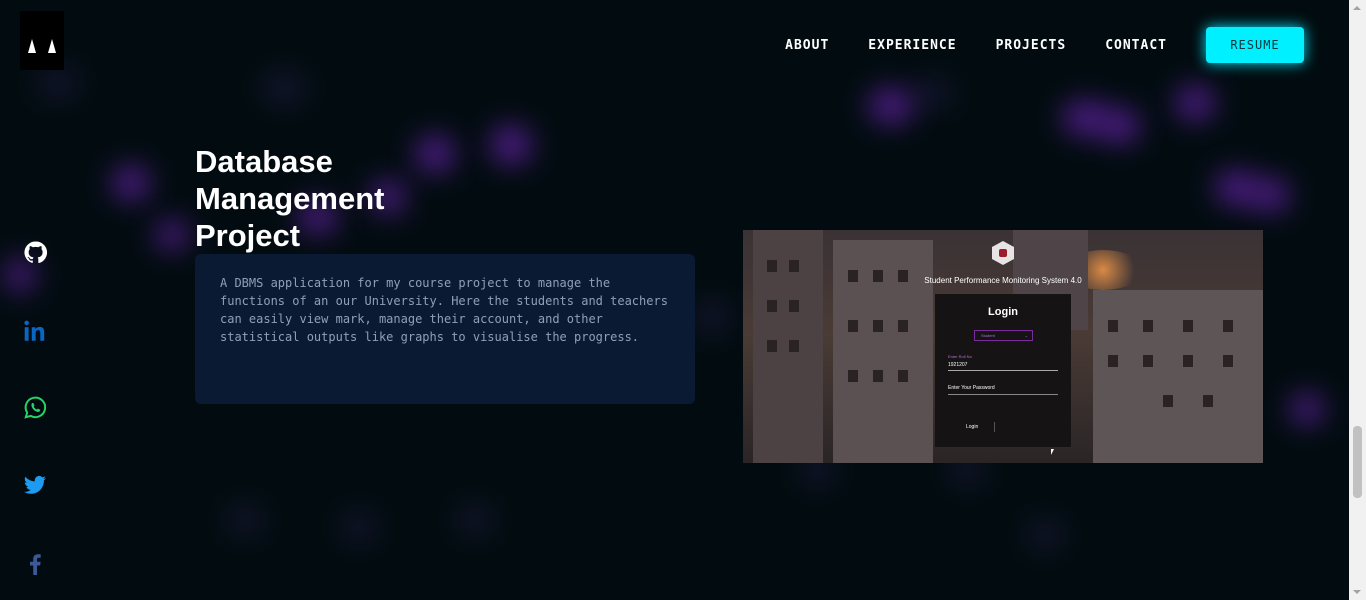 Image resolution: width=1366 pixels, height=600 pixels. I want to click on facebook-icon, so click(35, 564).